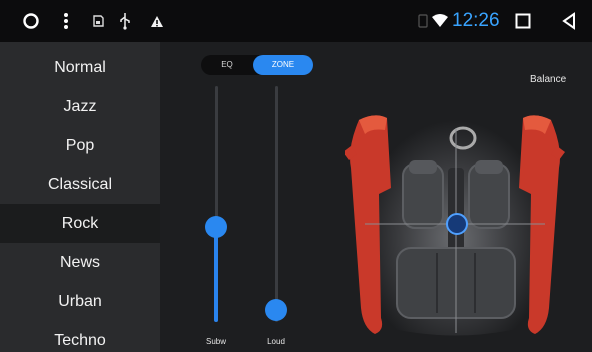  Describe the element at coordinates (215, 341) in the screenshot. I see `subw-label: Subw` at that location.